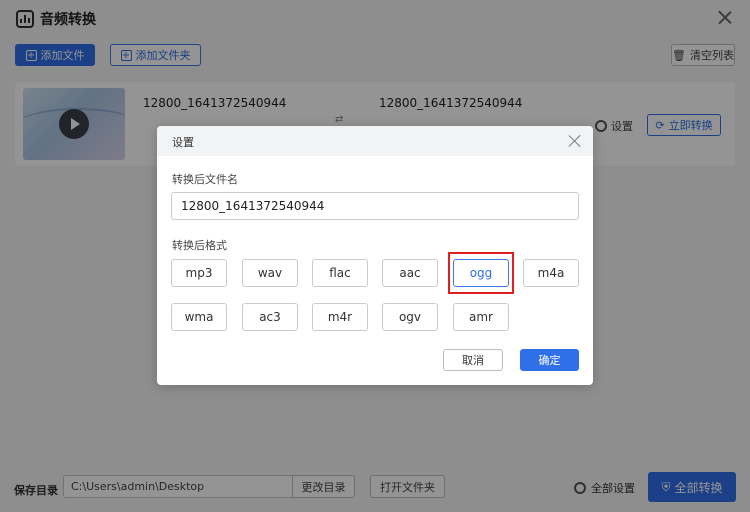 The height and width of the screenshot is (512, 750). I want to click on format-option-m4r: m4r, so click(340, 317).